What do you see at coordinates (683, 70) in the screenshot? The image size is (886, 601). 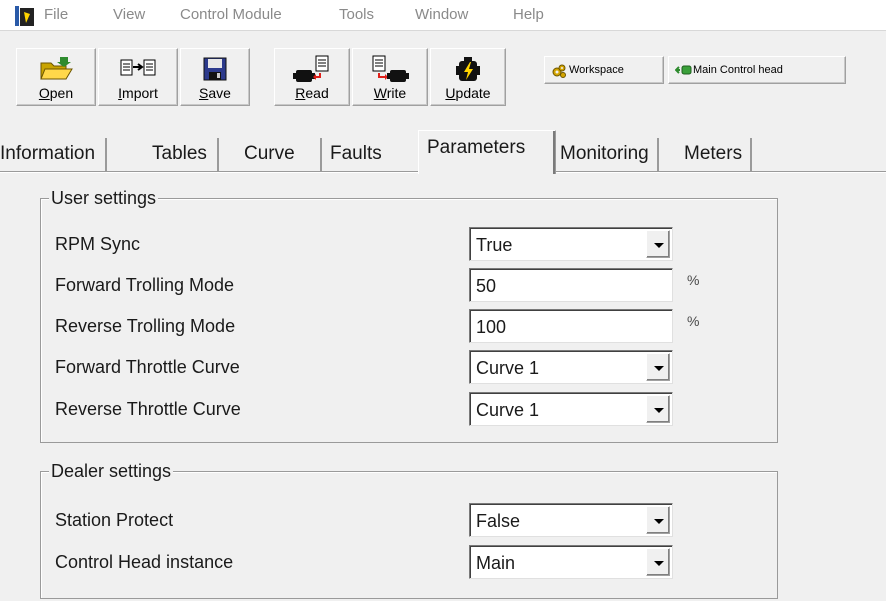 I see `control-head-icon` at bounding box center [683, 70].